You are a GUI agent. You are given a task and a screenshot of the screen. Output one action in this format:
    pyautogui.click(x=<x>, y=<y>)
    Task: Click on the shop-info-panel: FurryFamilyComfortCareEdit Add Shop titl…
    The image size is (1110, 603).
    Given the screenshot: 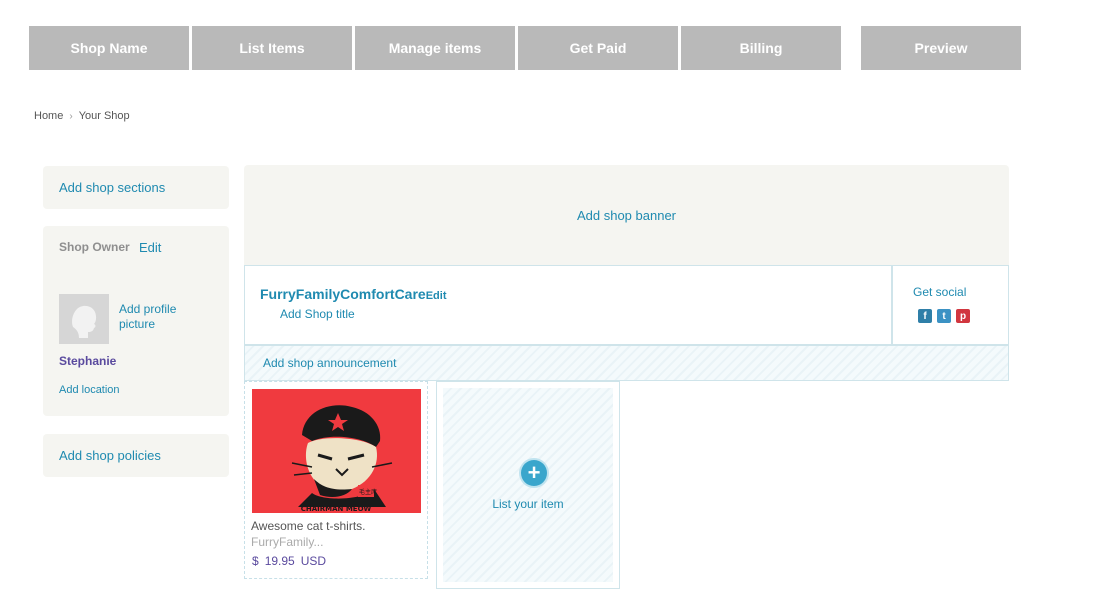 What is the action you would take?
    pyautogui.click(x=568, y=305)
    